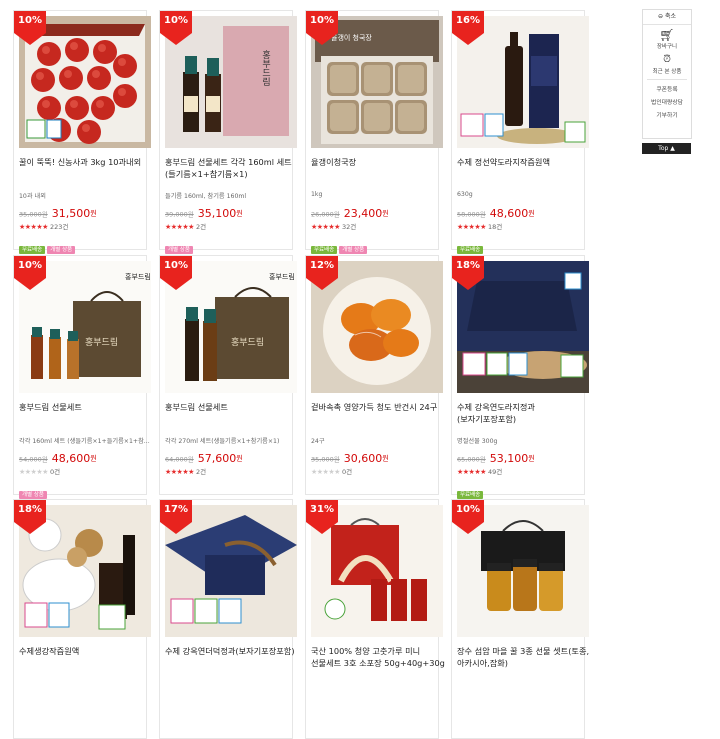 The image size is (720, 739). I want to click on review-count: 0건, so click(347, 472).